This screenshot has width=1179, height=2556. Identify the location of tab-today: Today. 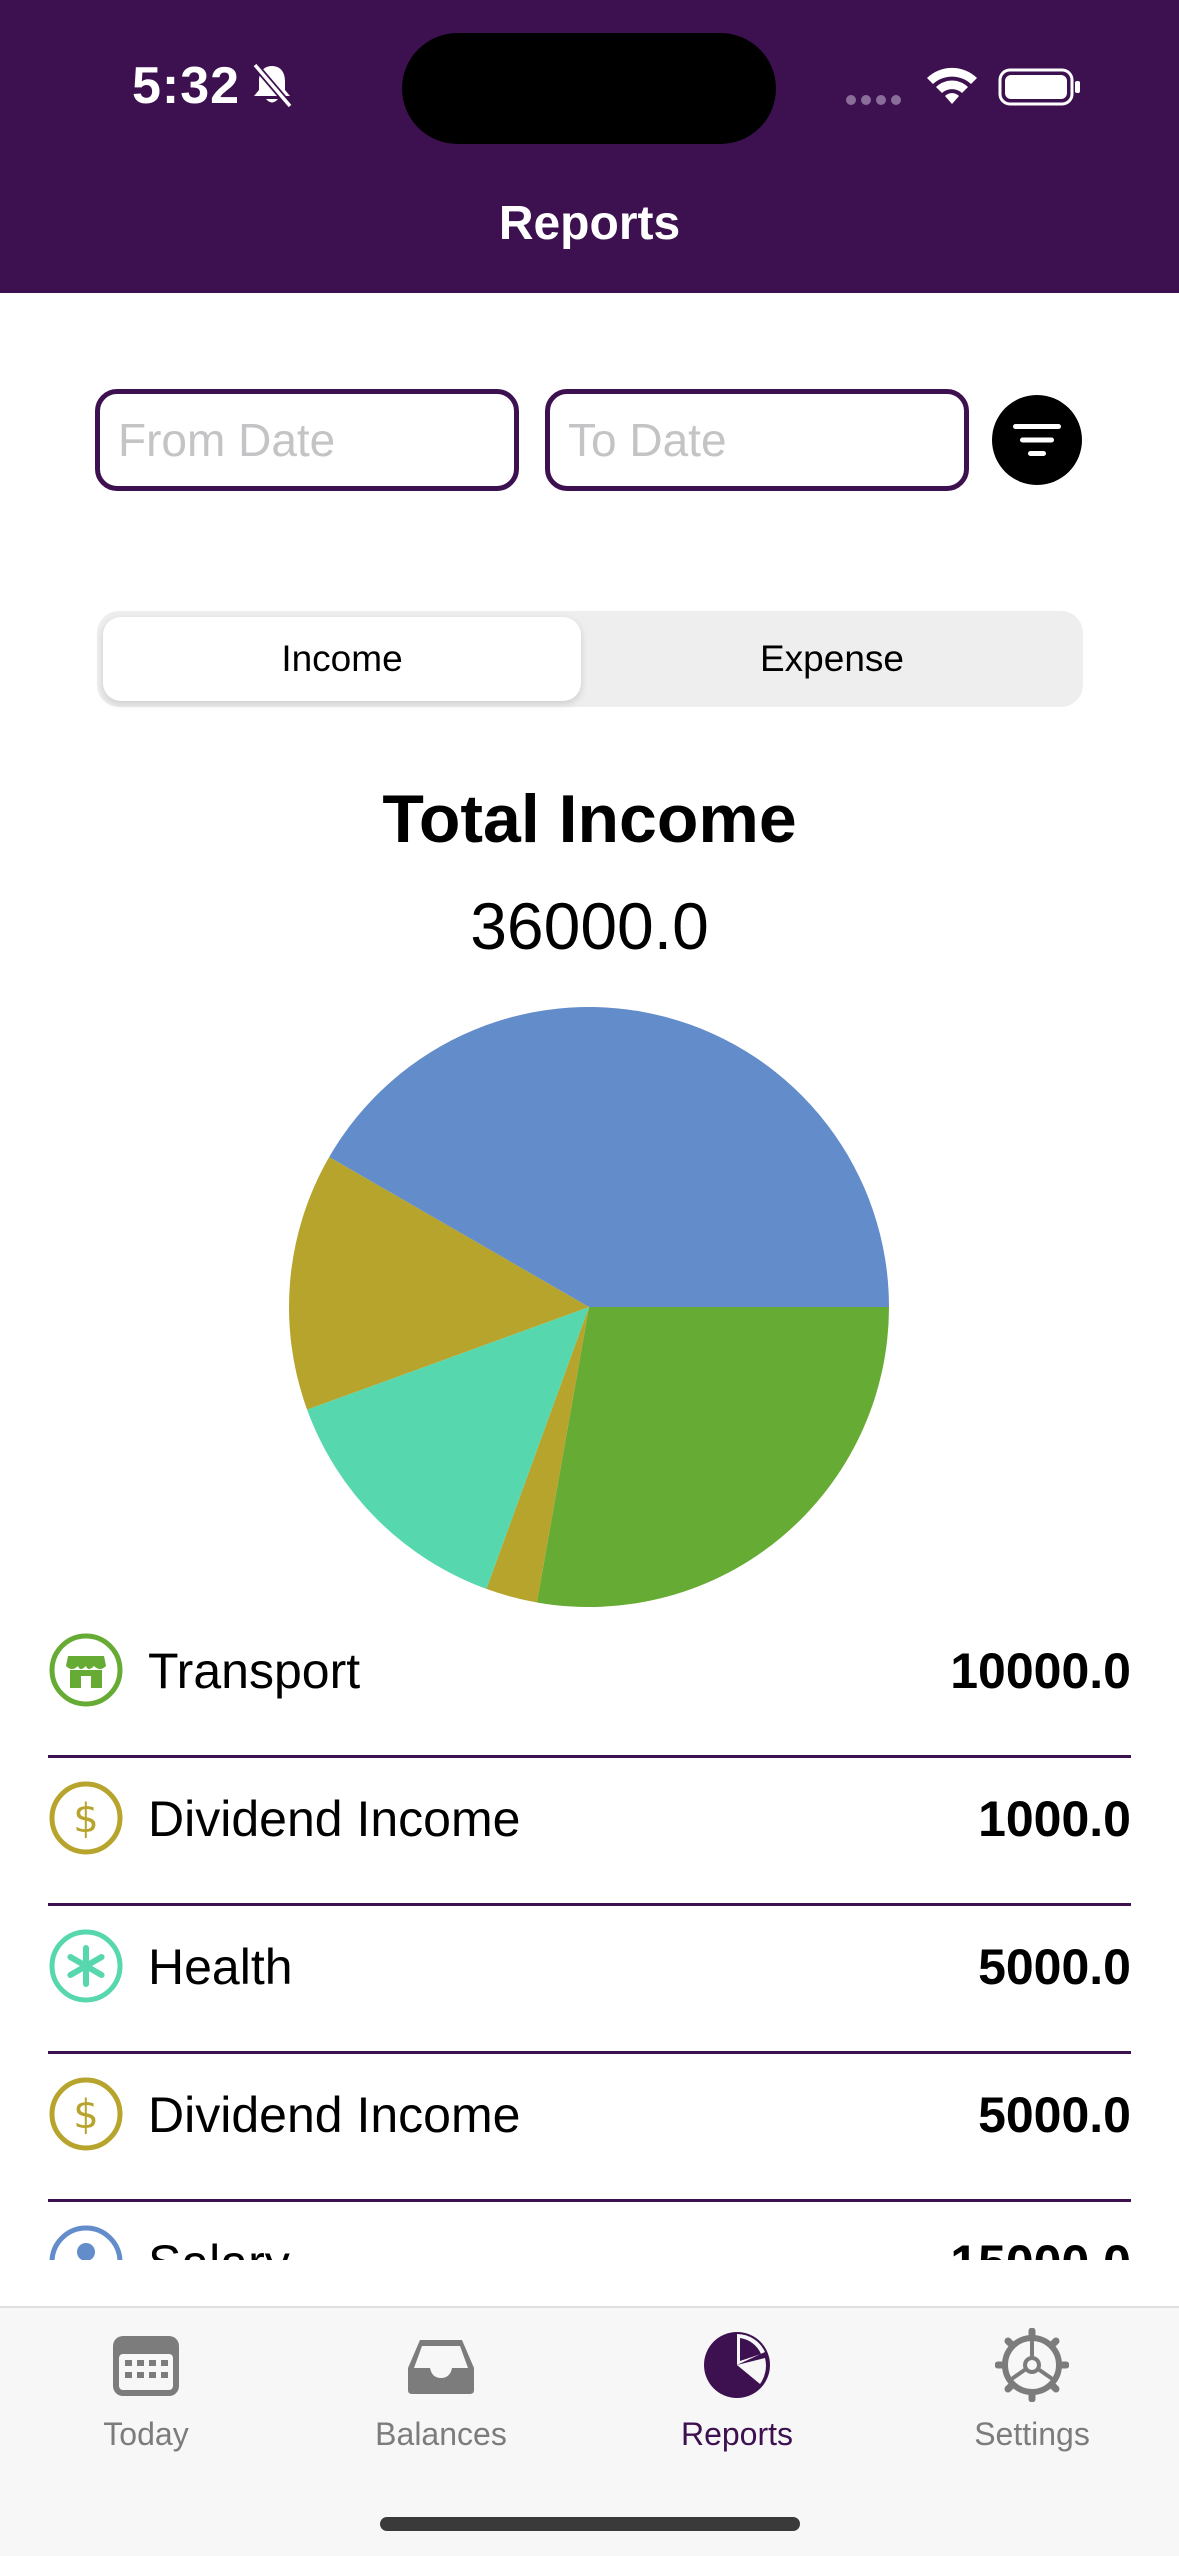
(146, 2403).